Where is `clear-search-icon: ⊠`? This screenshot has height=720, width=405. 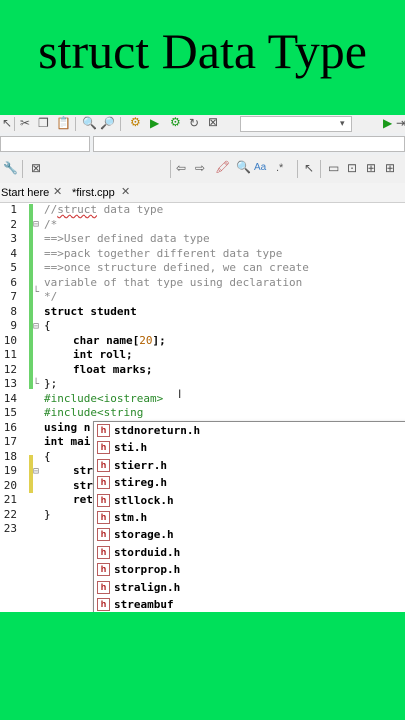 clear-search-icon: ⊠ is located at coordinates (36, 168).